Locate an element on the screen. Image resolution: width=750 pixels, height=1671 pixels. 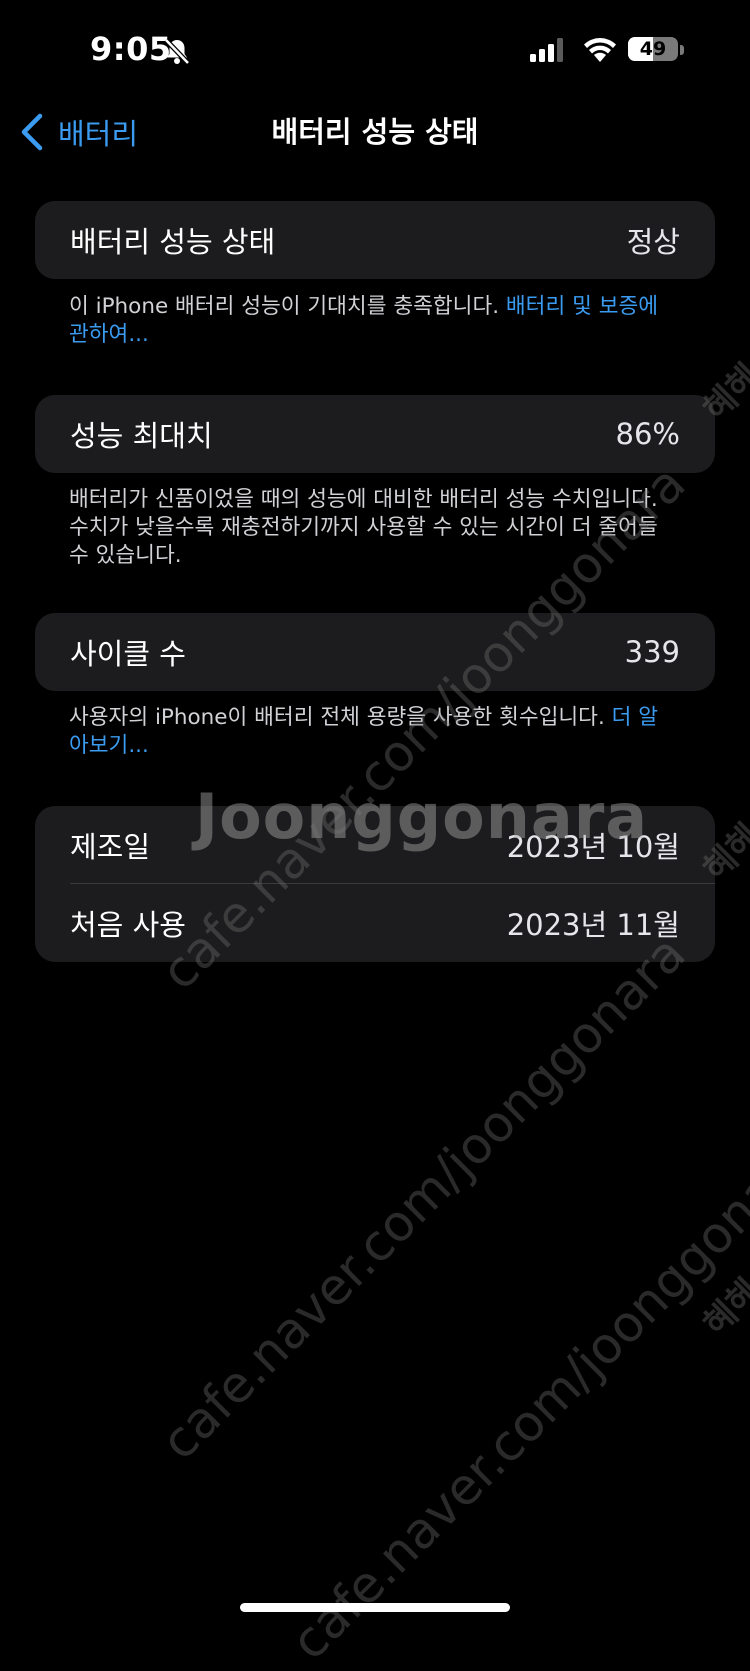
battery-health-description: 이 iPhone 배터리 성능이 기대치를 충족합니다. is located at coordinates (287, 306).